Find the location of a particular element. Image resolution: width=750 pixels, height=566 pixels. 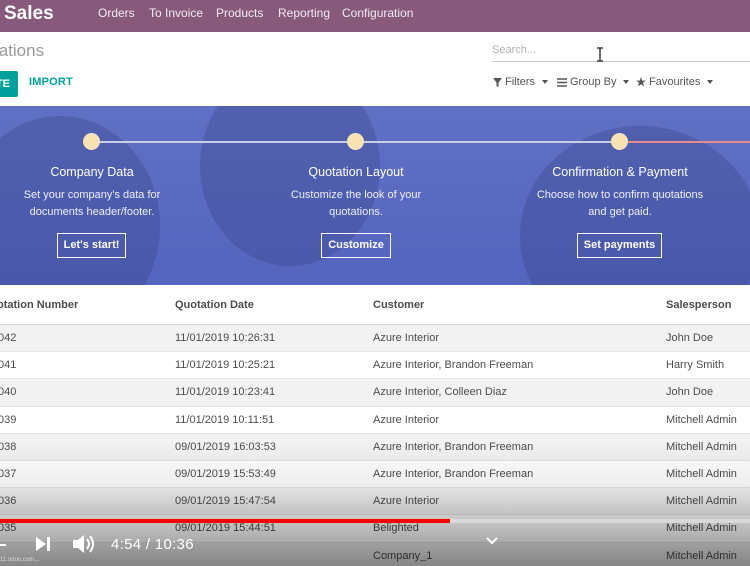

video-time: 4:54 / 10:36 is located at coordinates (152, 544).